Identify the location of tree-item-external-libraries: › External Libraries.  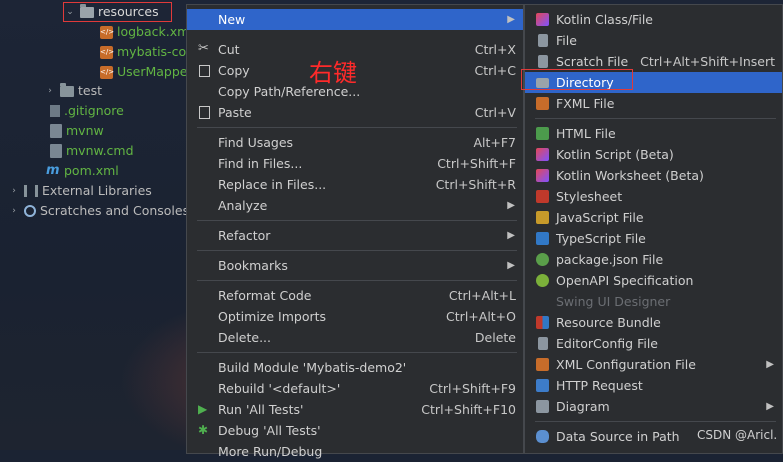
(80, 191).